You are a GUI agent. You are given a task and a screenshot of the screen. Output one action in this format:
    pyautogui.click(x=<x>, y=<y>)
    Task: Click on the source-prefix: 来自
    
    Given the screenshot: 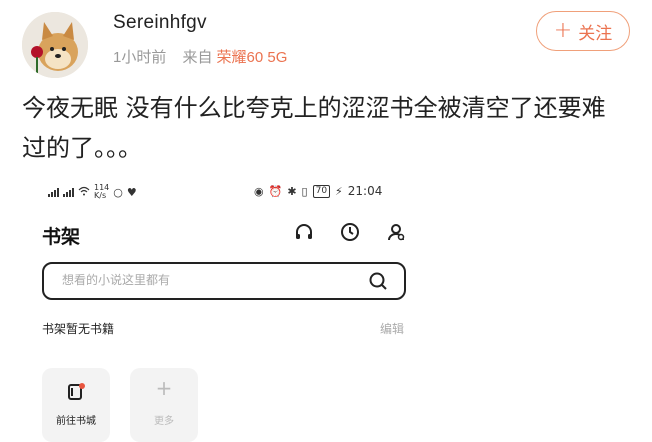 What is the action you would take?
    pyautogui.click(x=197, y=57)
    